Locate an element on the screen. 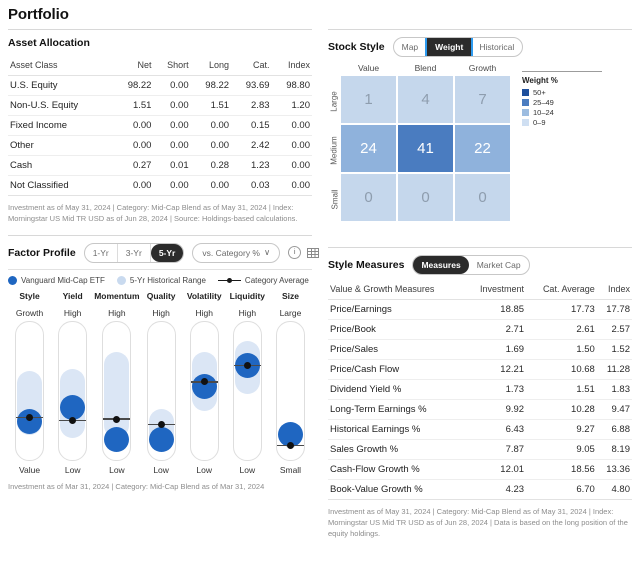  tab-3-yr: 3-Yr is located at coordinates (134, 252).